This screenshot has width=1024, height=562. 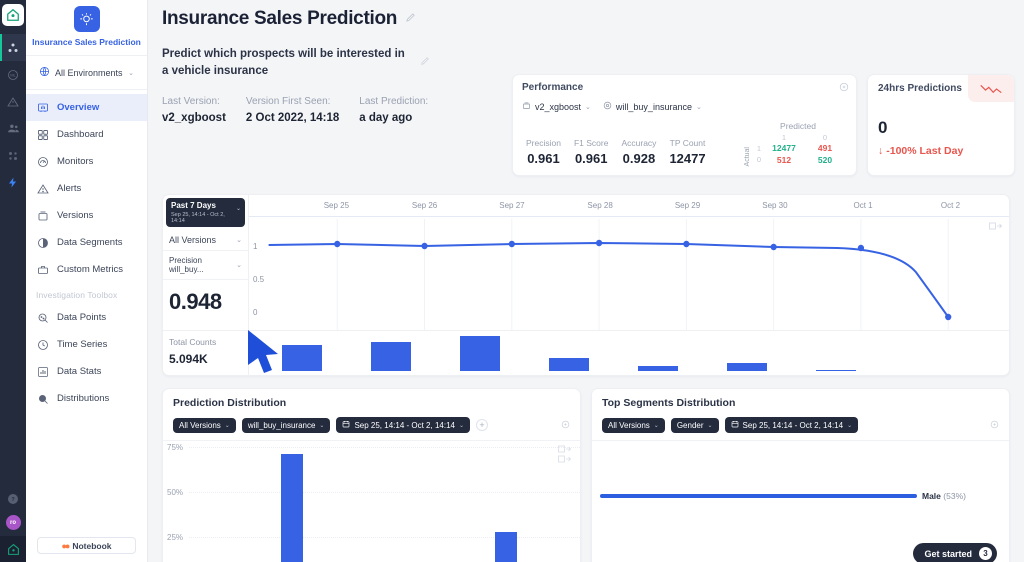 What do you see at coordinates (86, 42) in the screenshot?
I see `sidebar-project-title: Insurance Sales Prediction` at bounding box center [86, 42].